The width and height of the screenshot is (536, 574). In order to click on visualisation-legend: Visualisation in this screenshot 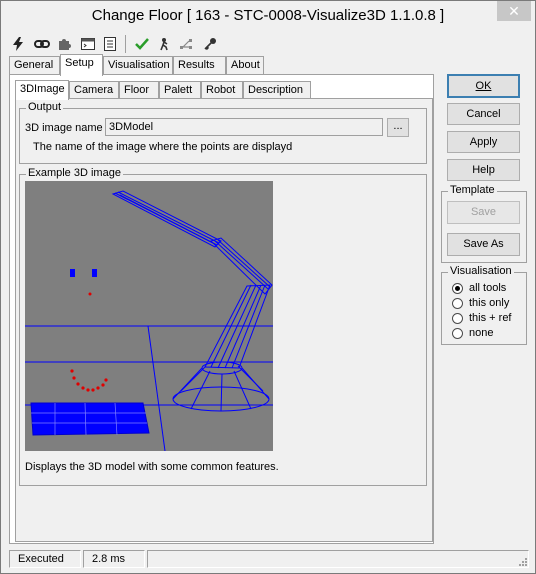, I will do `click(481, 271)`.